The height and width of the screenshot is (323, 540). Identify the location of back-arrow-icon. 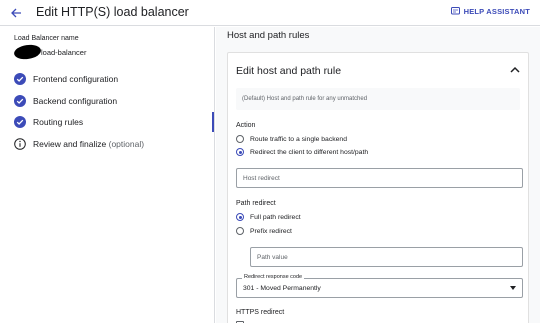
(16, 13).